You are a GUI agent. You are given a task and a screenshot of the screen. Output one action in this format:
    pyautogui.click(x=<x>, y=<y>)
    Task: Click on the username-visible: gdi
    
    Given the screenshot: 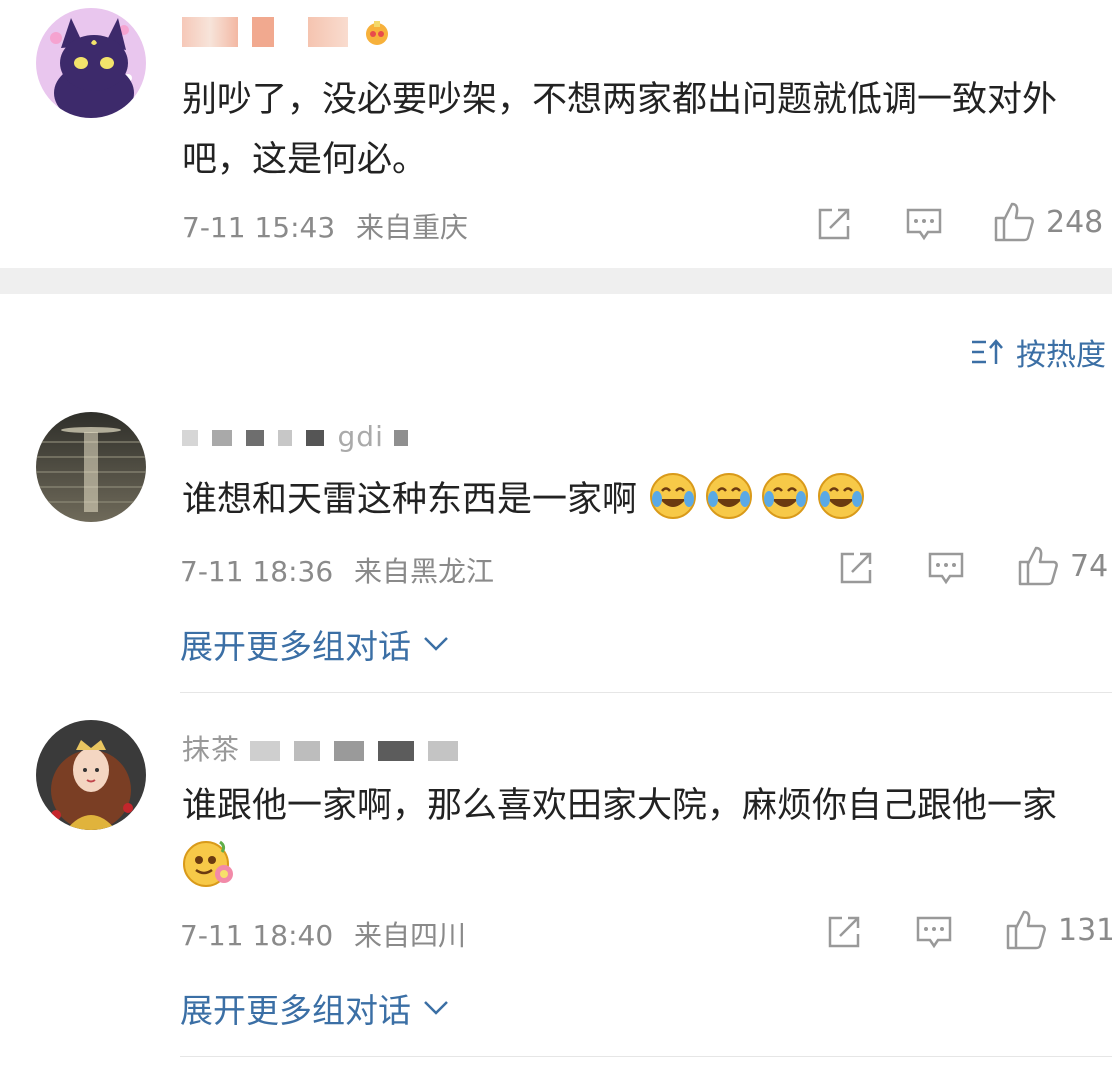 What is the action you would take?
    pyautogui.click(x=360, y=436)
    